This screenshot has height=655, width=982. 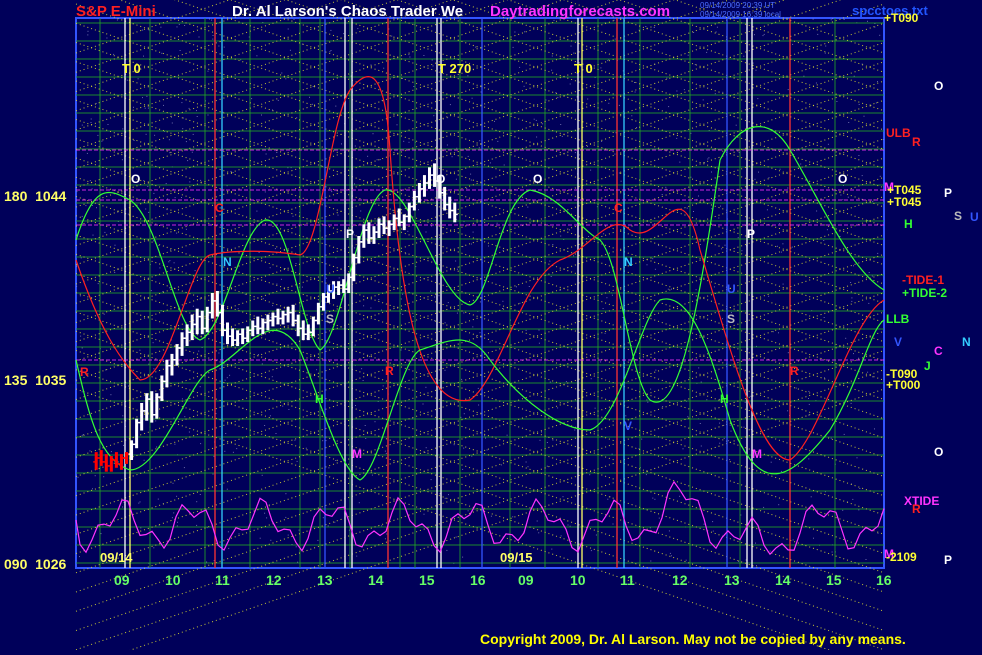 I want to click on field-marker-label: S, so click(x=731, y=319).